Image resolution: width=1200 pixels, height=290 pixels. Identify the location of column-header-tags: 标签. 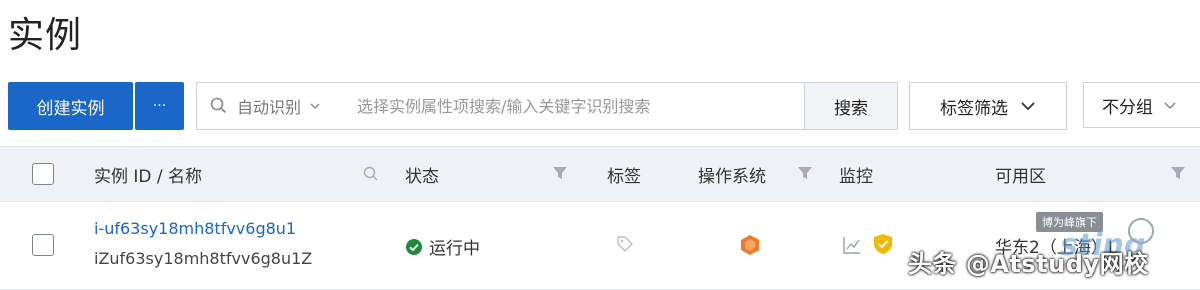
(624, 176).